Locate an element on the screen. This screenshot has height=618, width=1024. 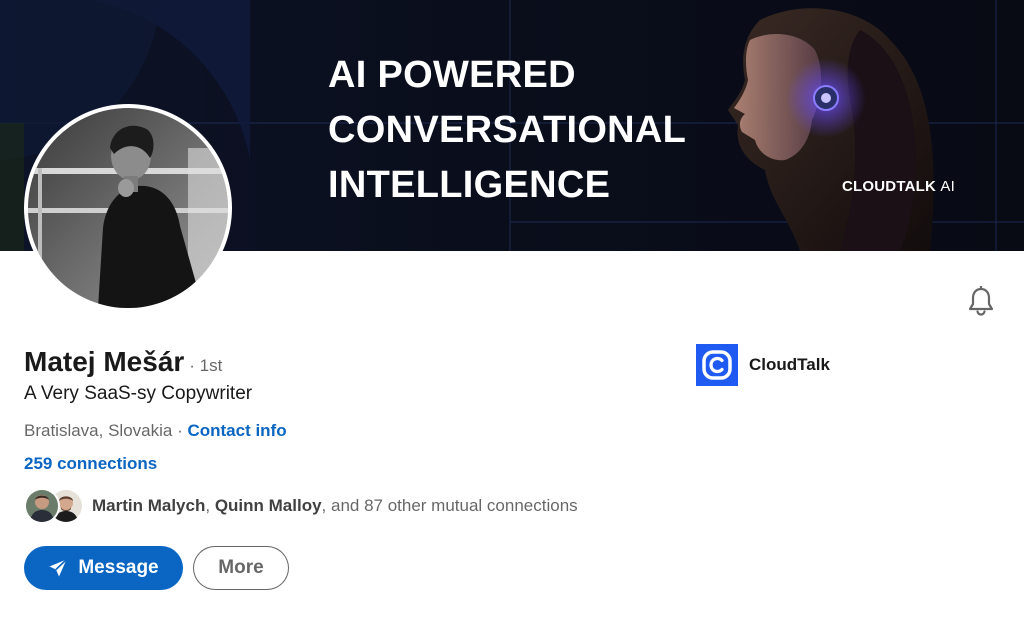
send-icon is located at coordinates (58, 567).